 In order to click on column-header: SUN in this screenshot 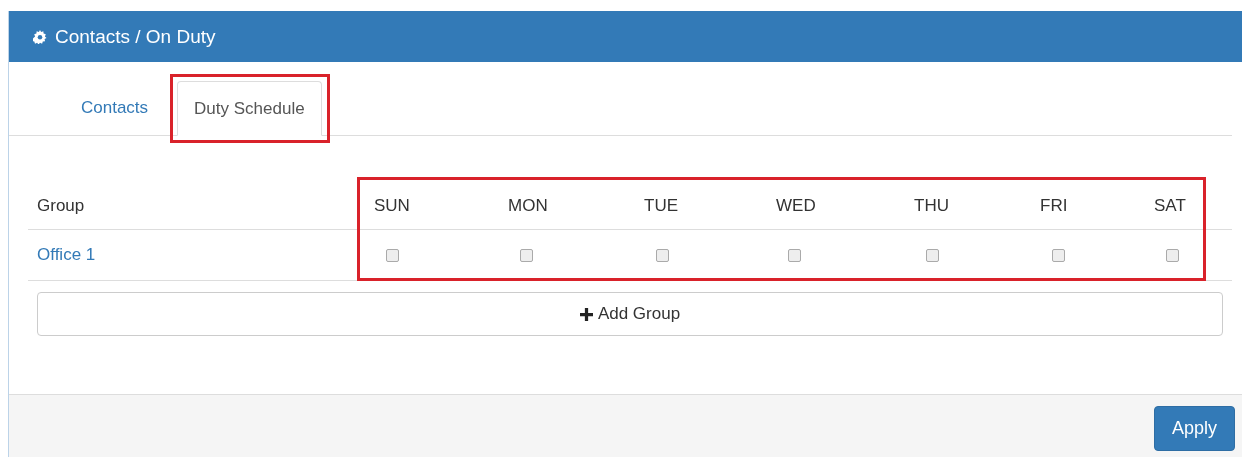, I will do `click(433, 206)`.